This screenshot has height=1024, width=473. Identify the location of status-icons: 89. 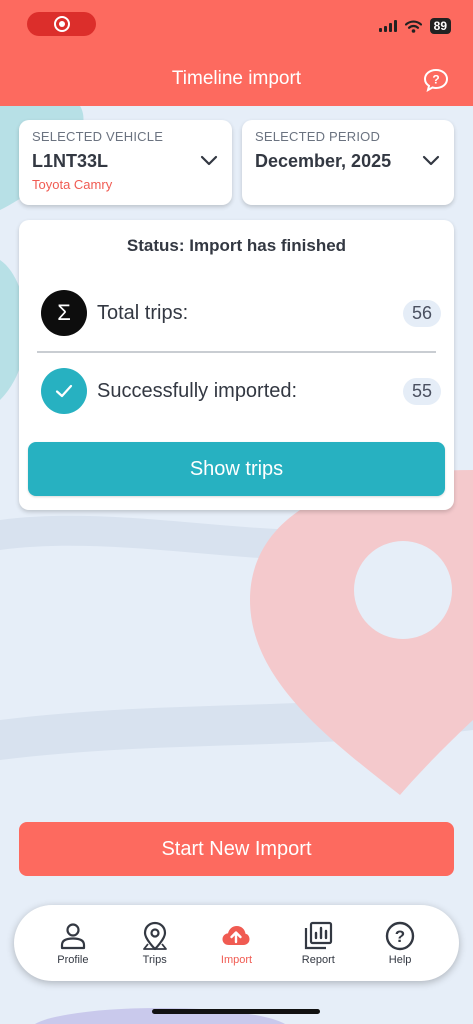
(414, 26).